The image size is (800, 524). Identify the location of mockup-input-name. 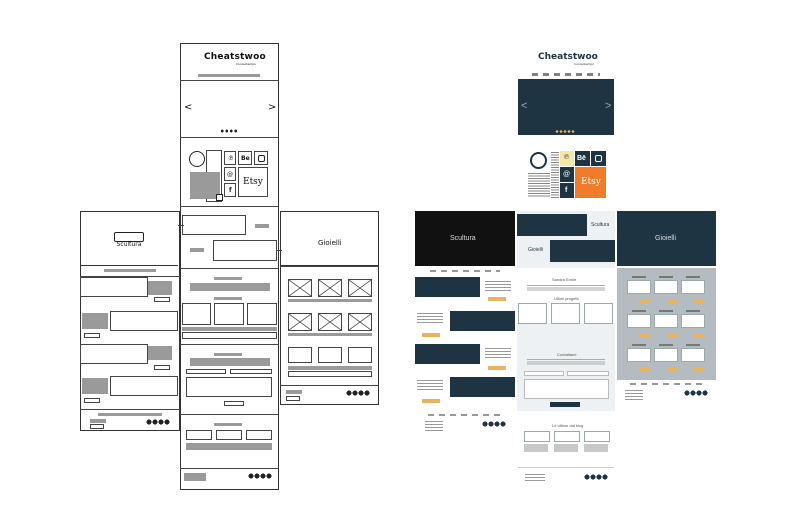
(544, 373).